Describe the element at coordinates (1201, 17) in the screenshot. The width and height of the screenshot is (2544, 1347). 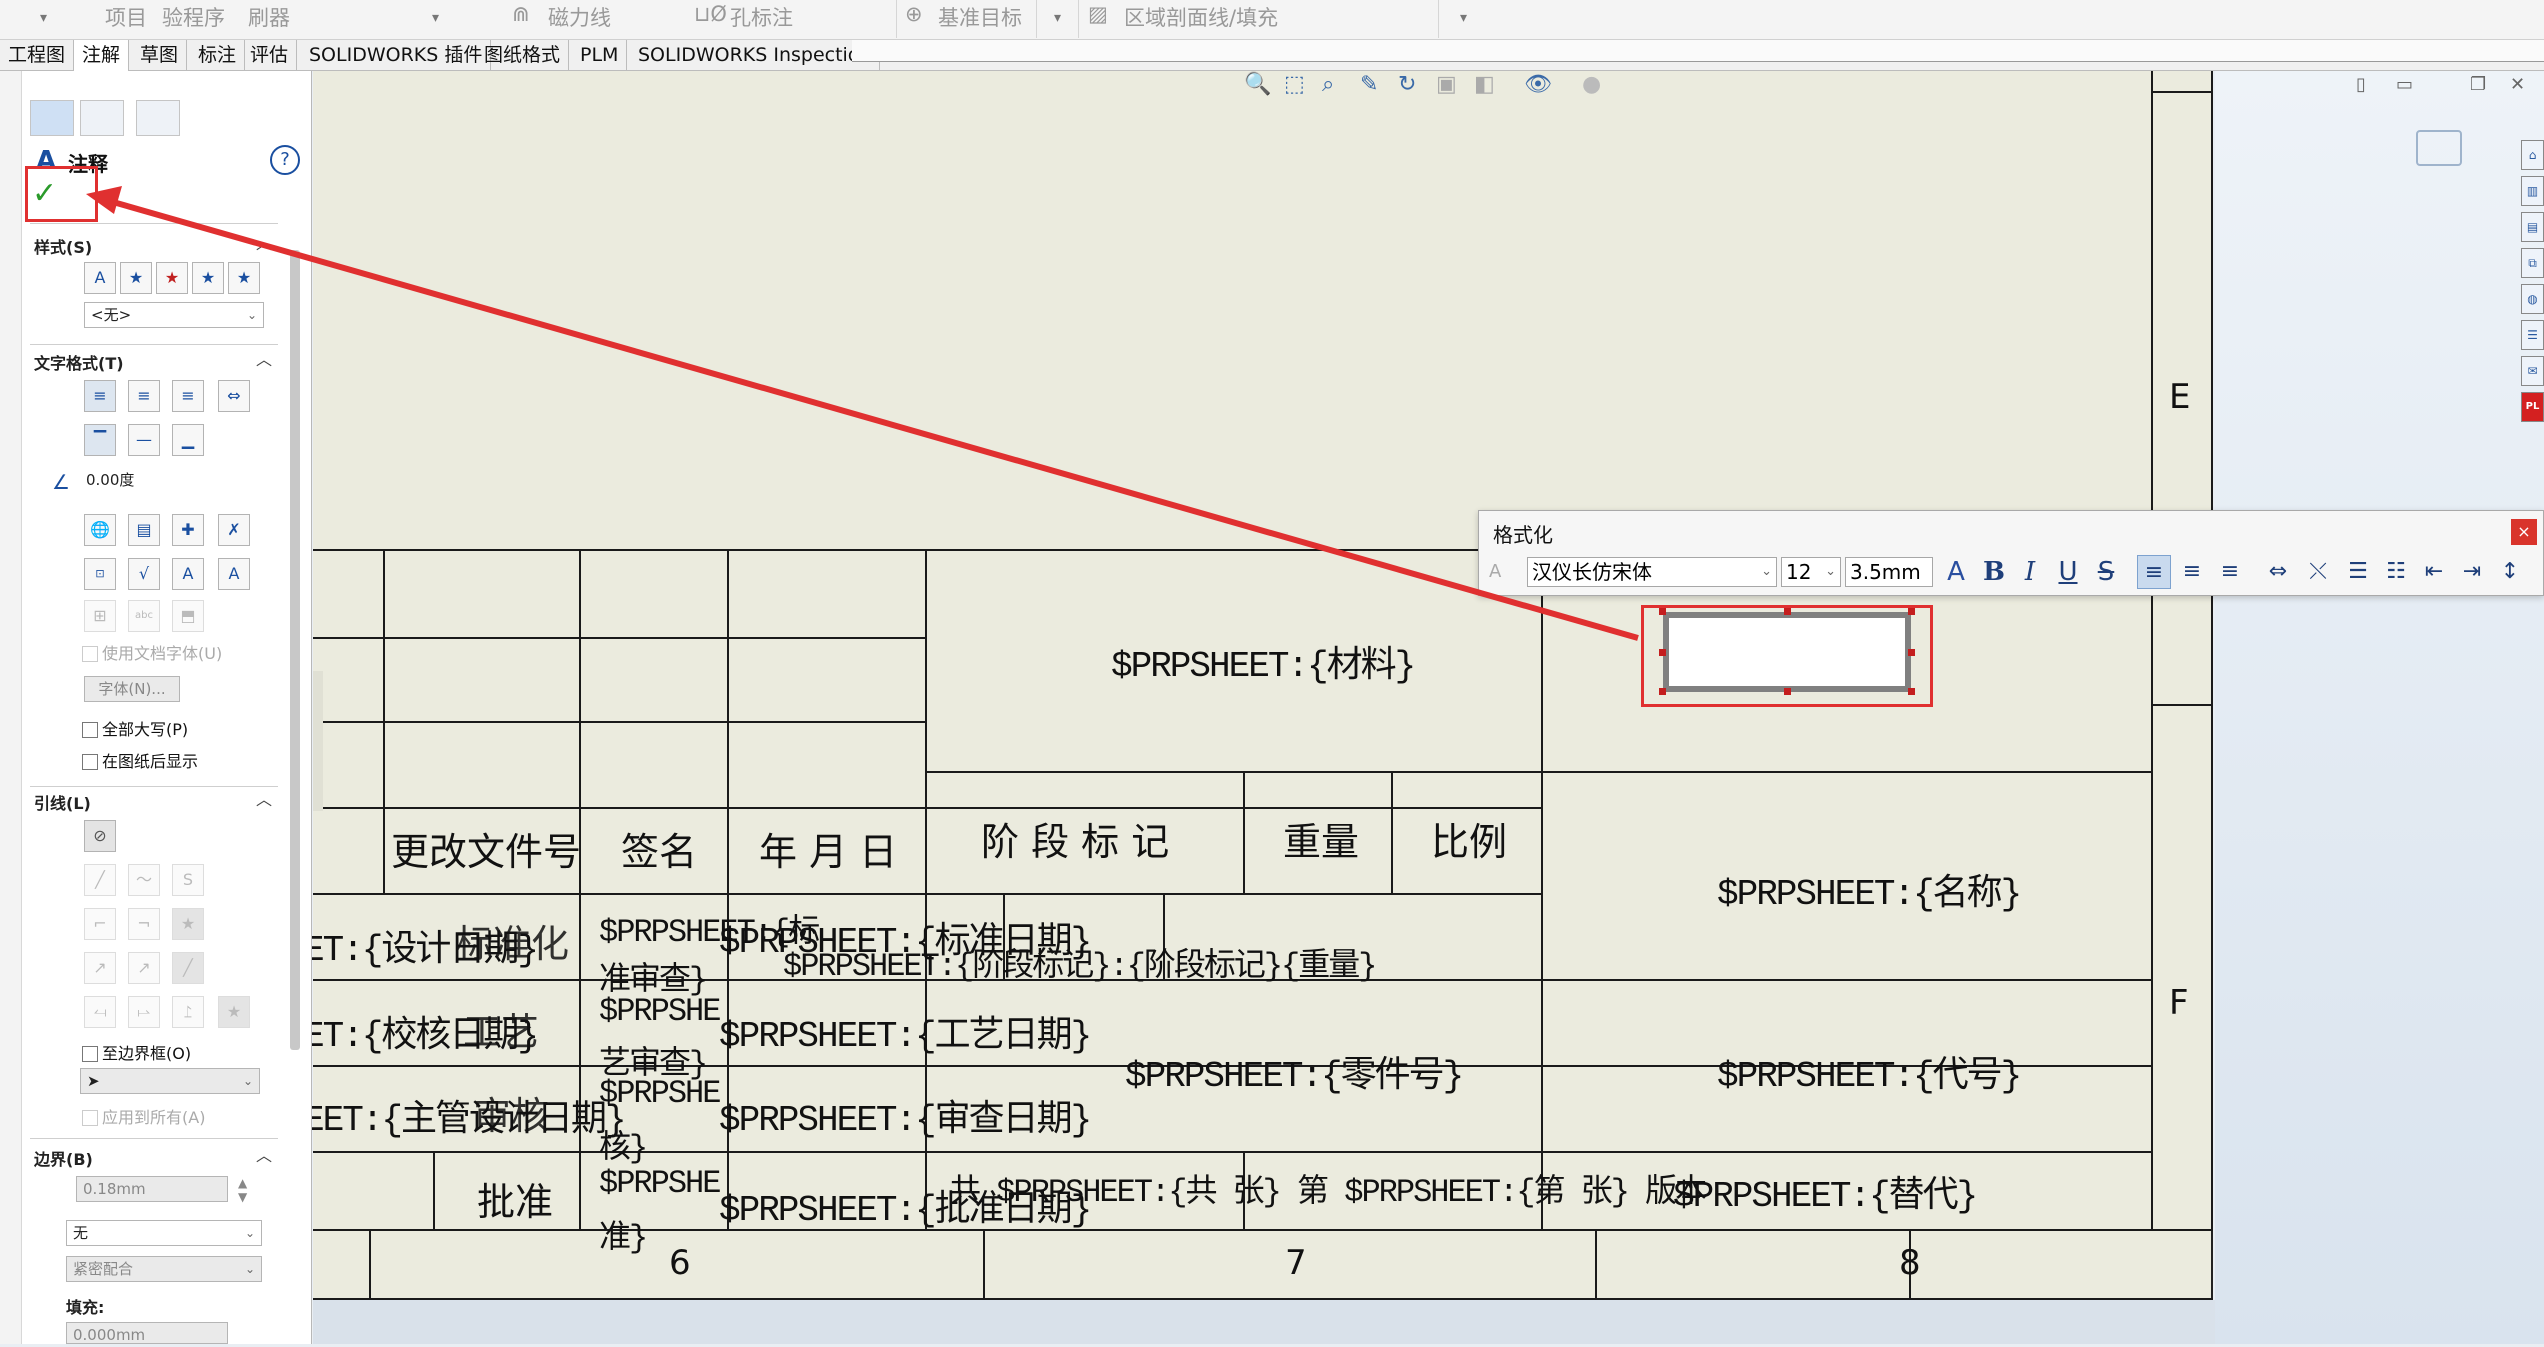
I see `ribbon-item-hatch-fill: 区域剖面线/填充` at that location.